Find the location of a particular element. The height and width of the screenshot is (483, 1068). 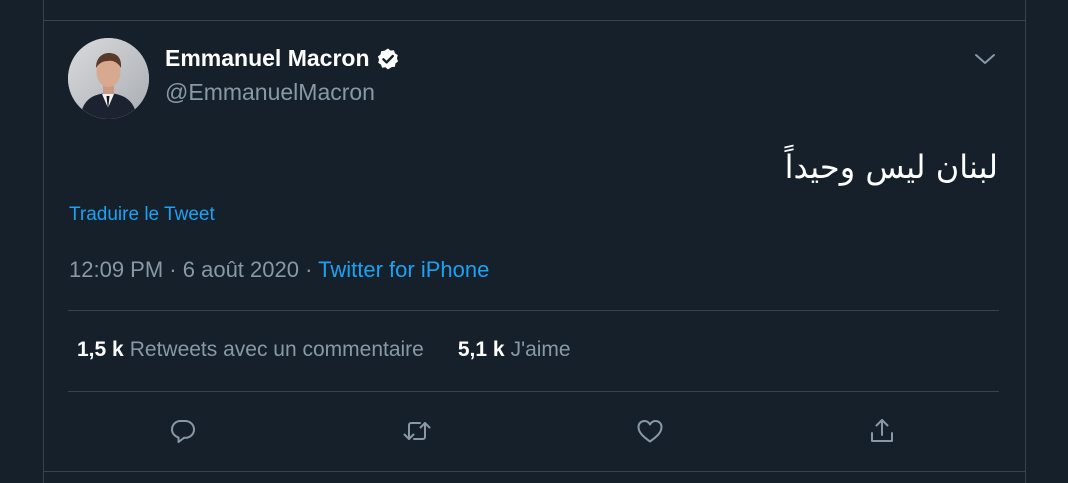

retweets-count: 1,5 k is located at coordinates (100, 349).